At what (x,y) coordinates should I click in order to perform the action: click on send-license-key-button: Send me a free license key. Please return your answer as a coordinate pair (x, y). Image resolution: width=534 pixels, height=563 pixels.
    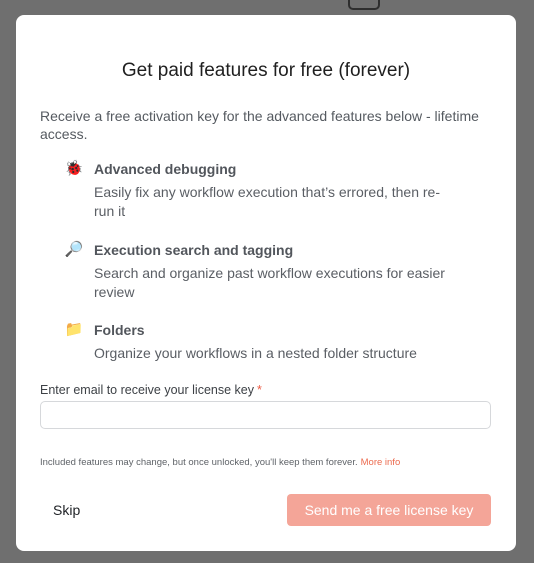
    Looking at the image, I should click on (389, 510).